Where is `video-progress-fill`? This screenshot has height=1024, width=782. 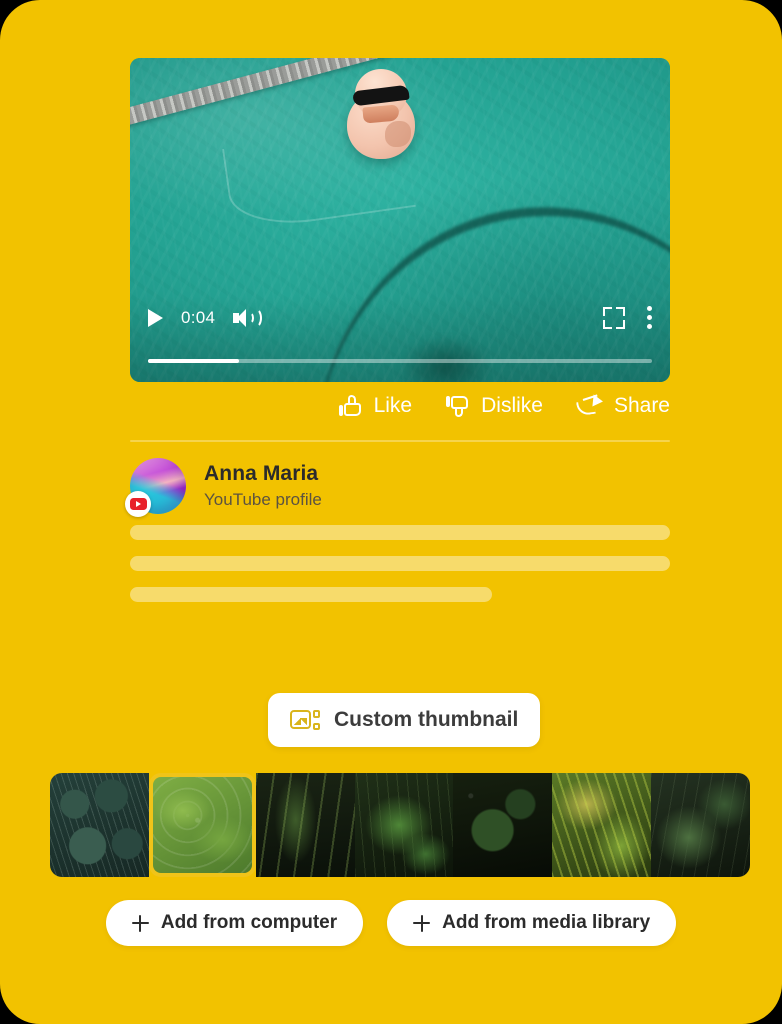
video-progress-fill is located at coordinates (193, 361).